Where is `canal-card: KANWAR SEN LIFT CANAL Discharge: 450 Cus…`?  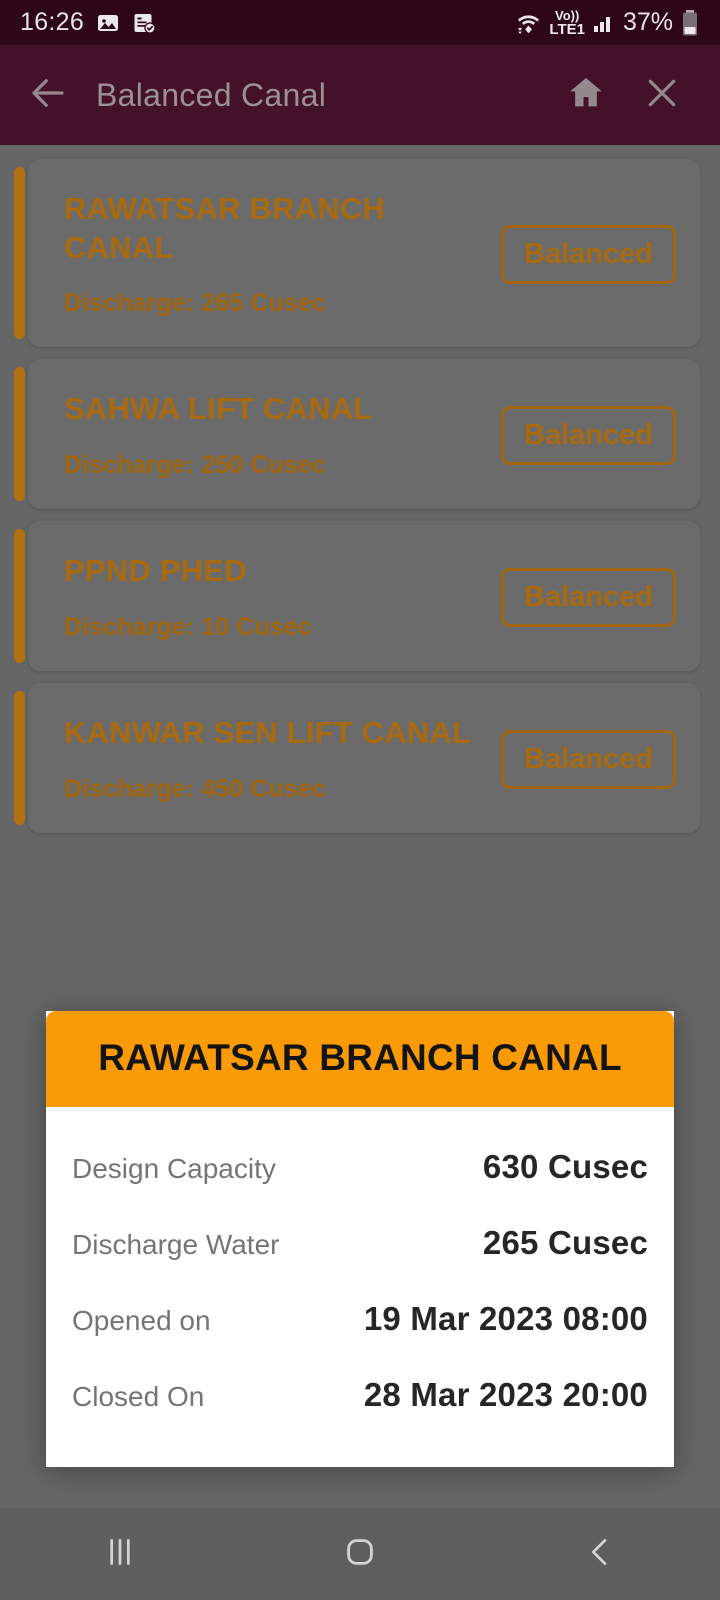 canal-card: KANWAR SEN LIFT CANAL Discharge: 450 Cus… is located at coordinates (364, 758).